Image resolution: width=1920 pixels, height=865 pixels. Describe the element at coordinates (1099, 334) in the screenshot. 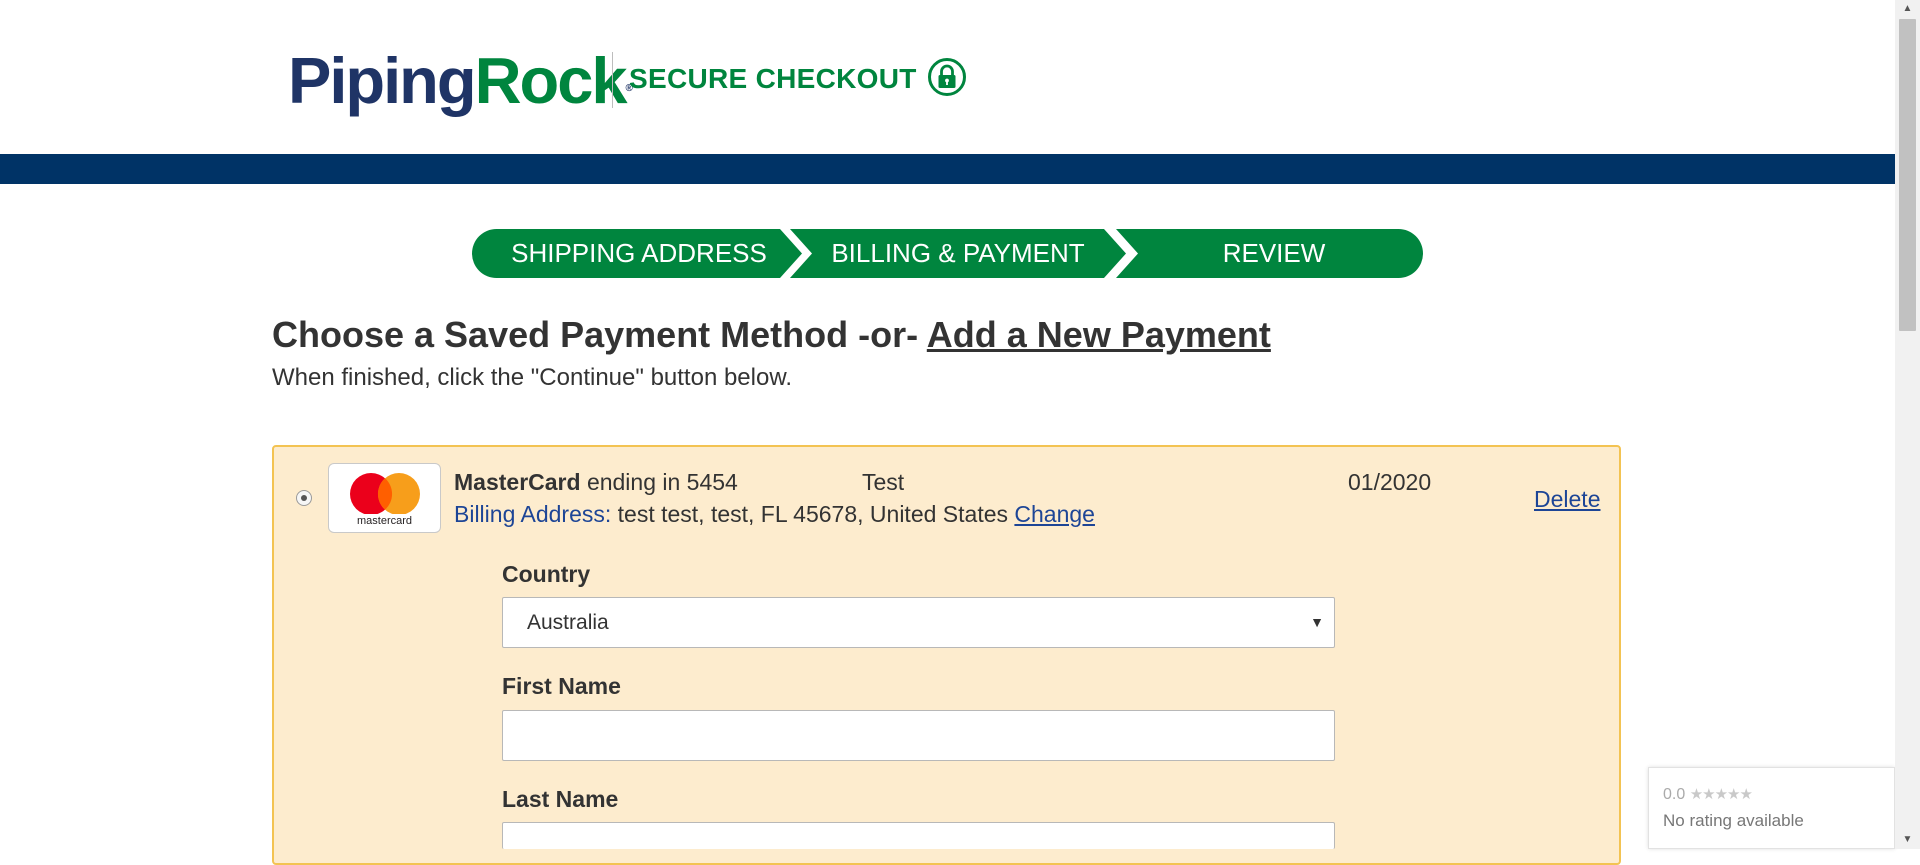

I see `add-new-payment-link: Add a New Payment` at that location.